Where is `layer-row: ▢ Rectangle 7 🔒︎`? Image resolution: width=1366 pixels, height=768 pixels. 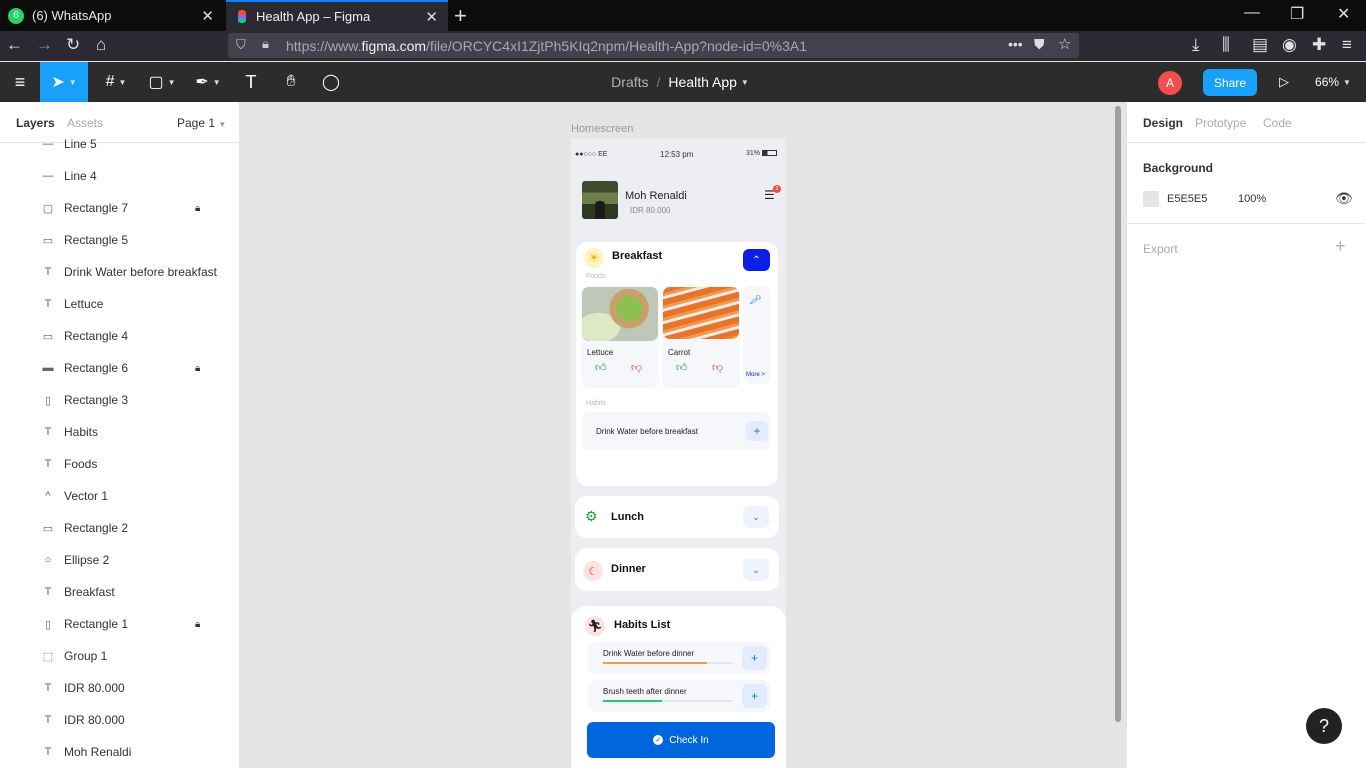
layer-row: ▢ Rectangle 7 🔒︎ is located at coordinates (119, 208).